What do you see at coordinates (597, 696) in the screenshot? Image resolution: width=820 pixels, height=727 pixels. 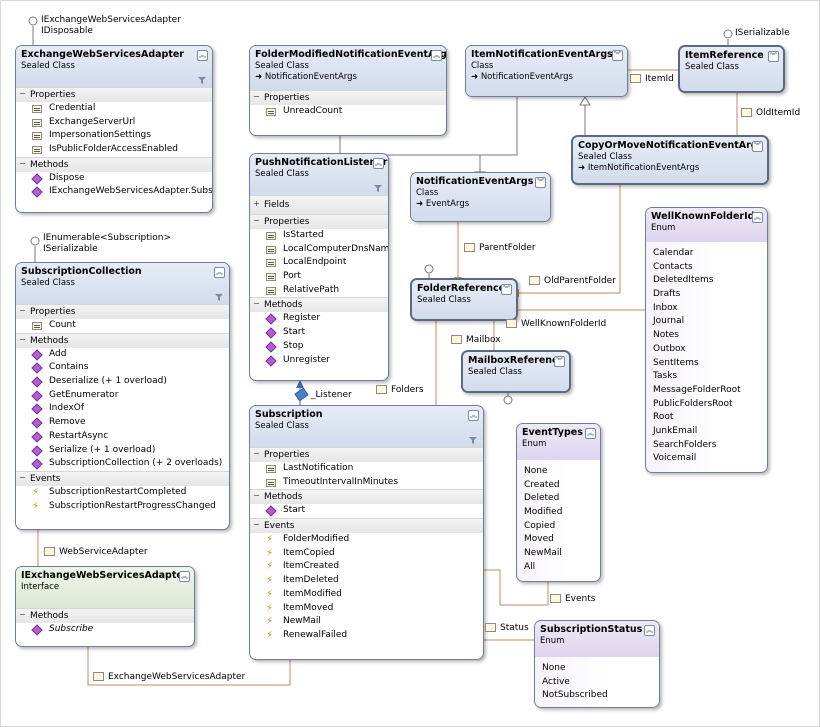 I see `enum-value: NotSubscribed` at bounding box center [597, 696].